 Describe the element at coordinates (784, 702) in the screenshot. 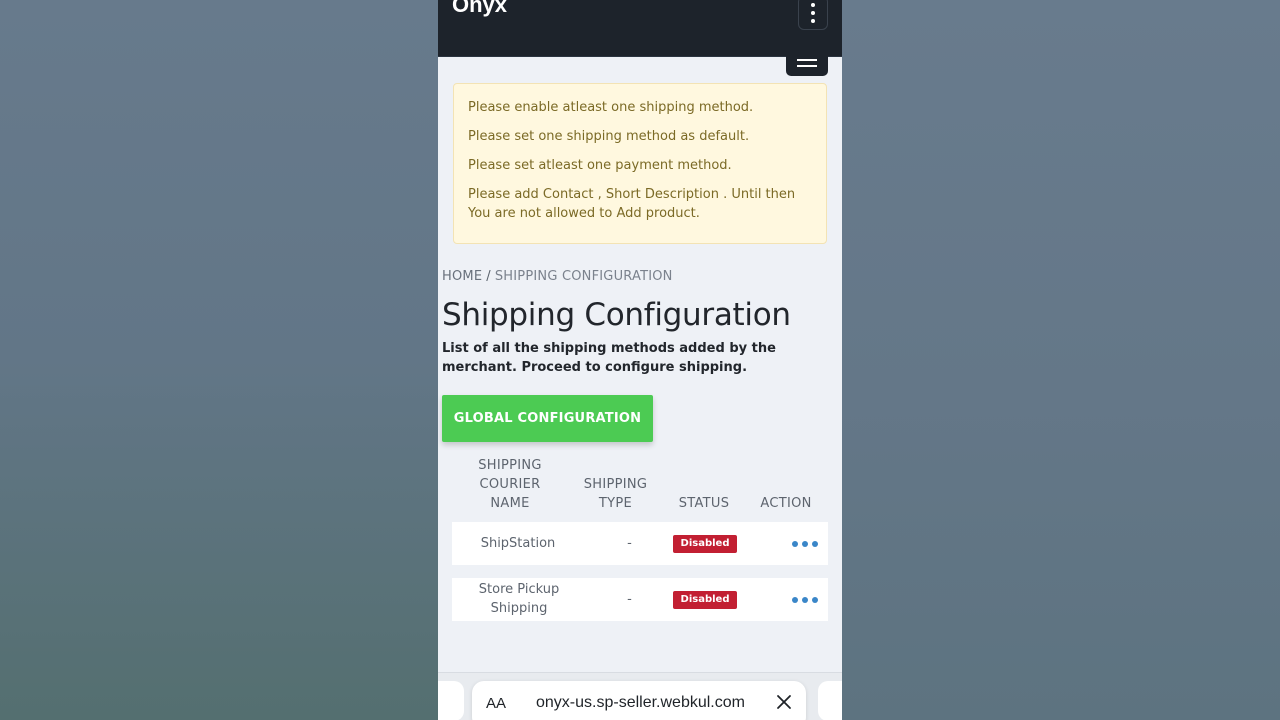

I see `close-icon` at that location.